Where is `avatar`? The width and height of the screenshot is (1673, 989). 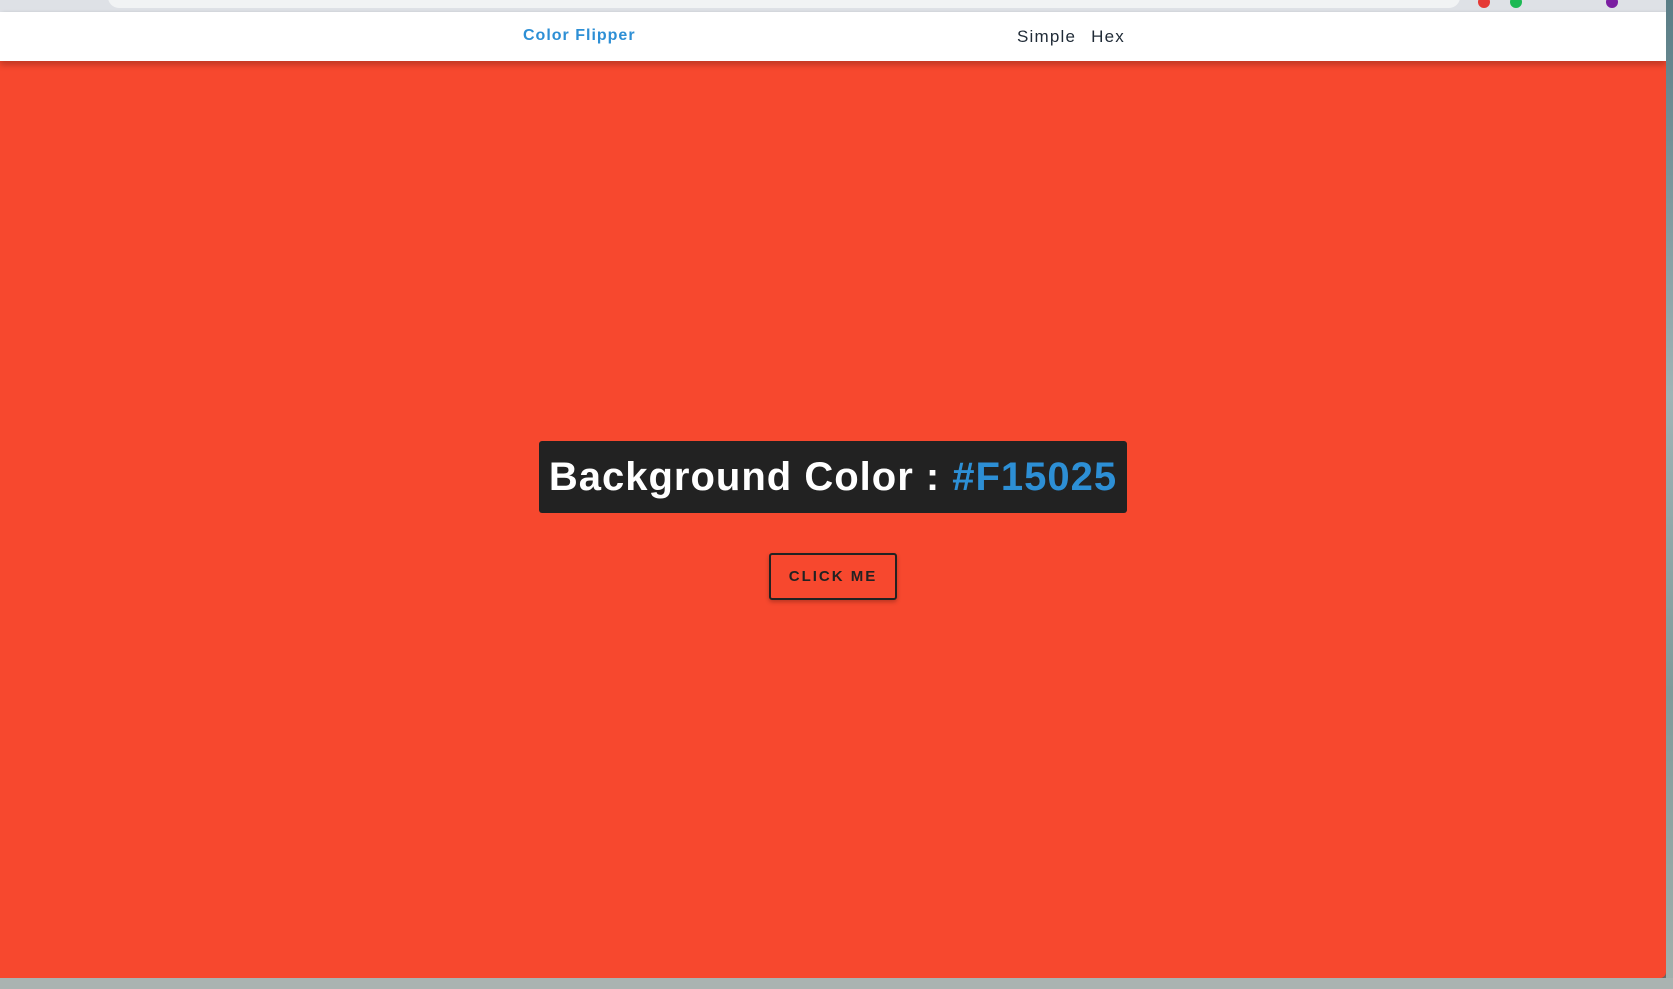 avatar is located at coordinates (1612, 4).